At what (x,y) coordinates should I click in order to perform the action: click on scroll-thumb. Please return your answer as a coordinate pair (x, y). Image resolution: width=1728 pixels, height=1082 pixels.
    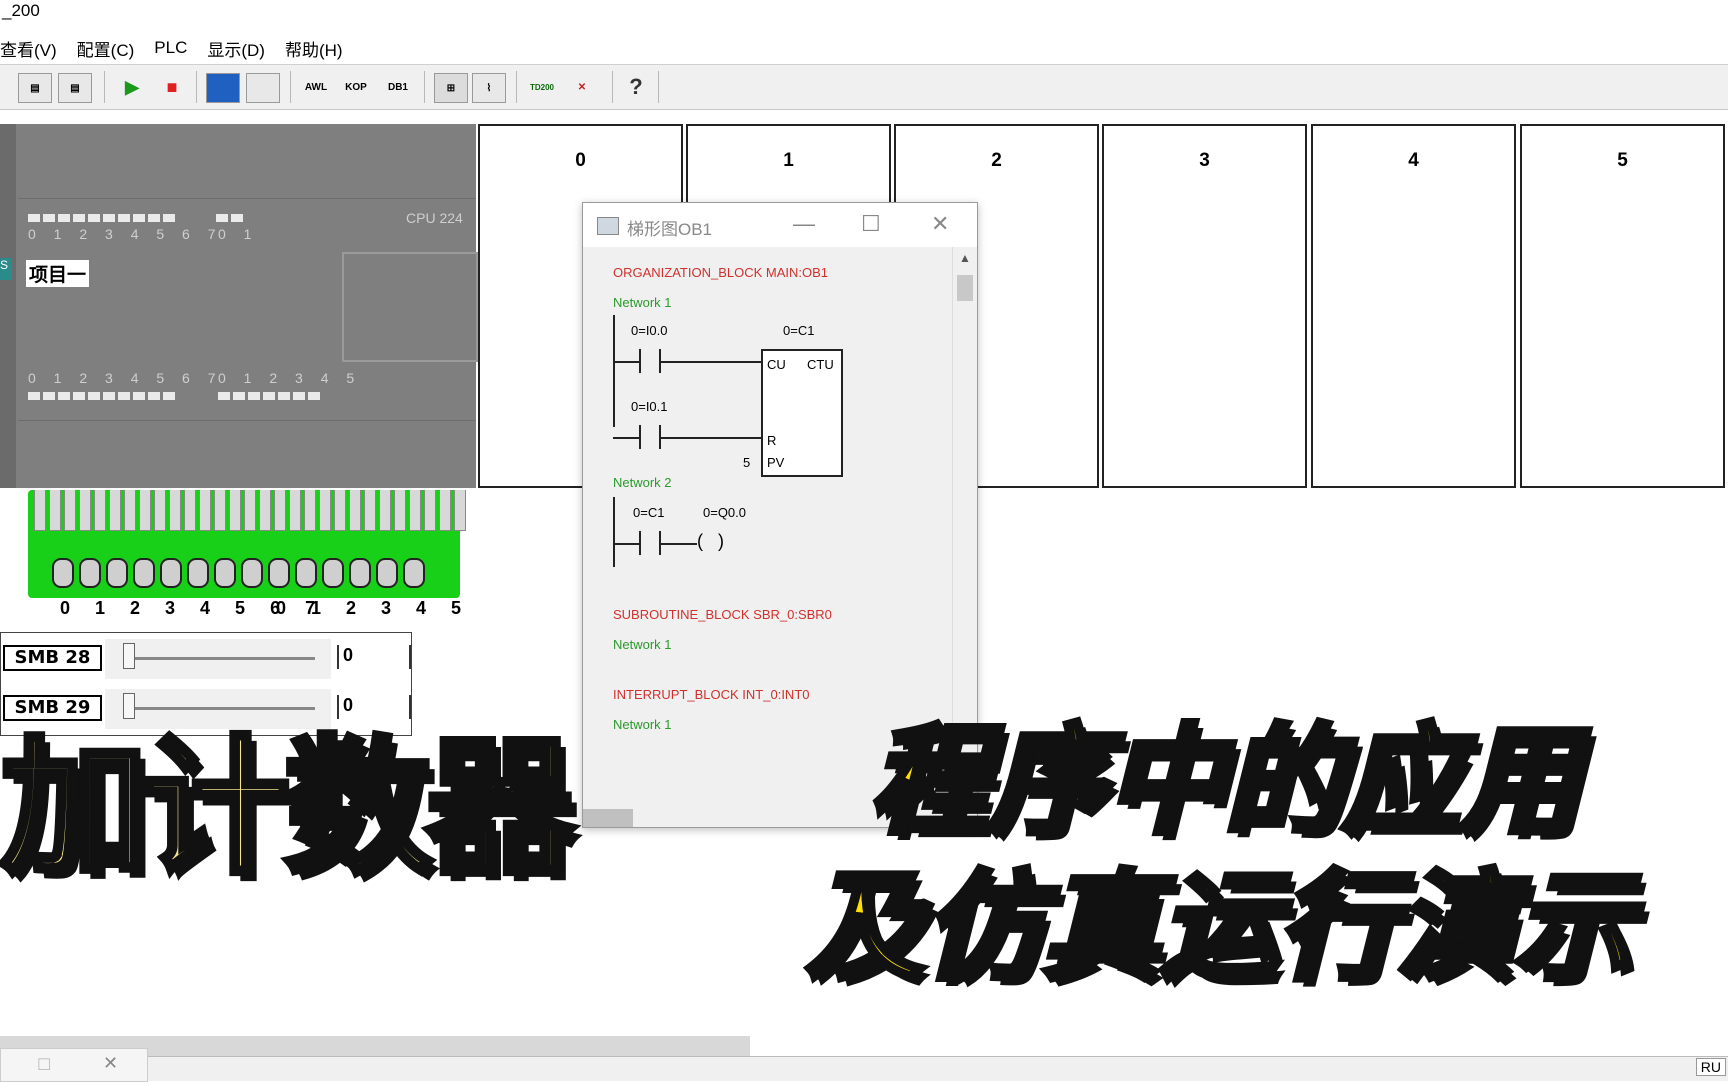
    Looking at the image, I should click on (965, 288).